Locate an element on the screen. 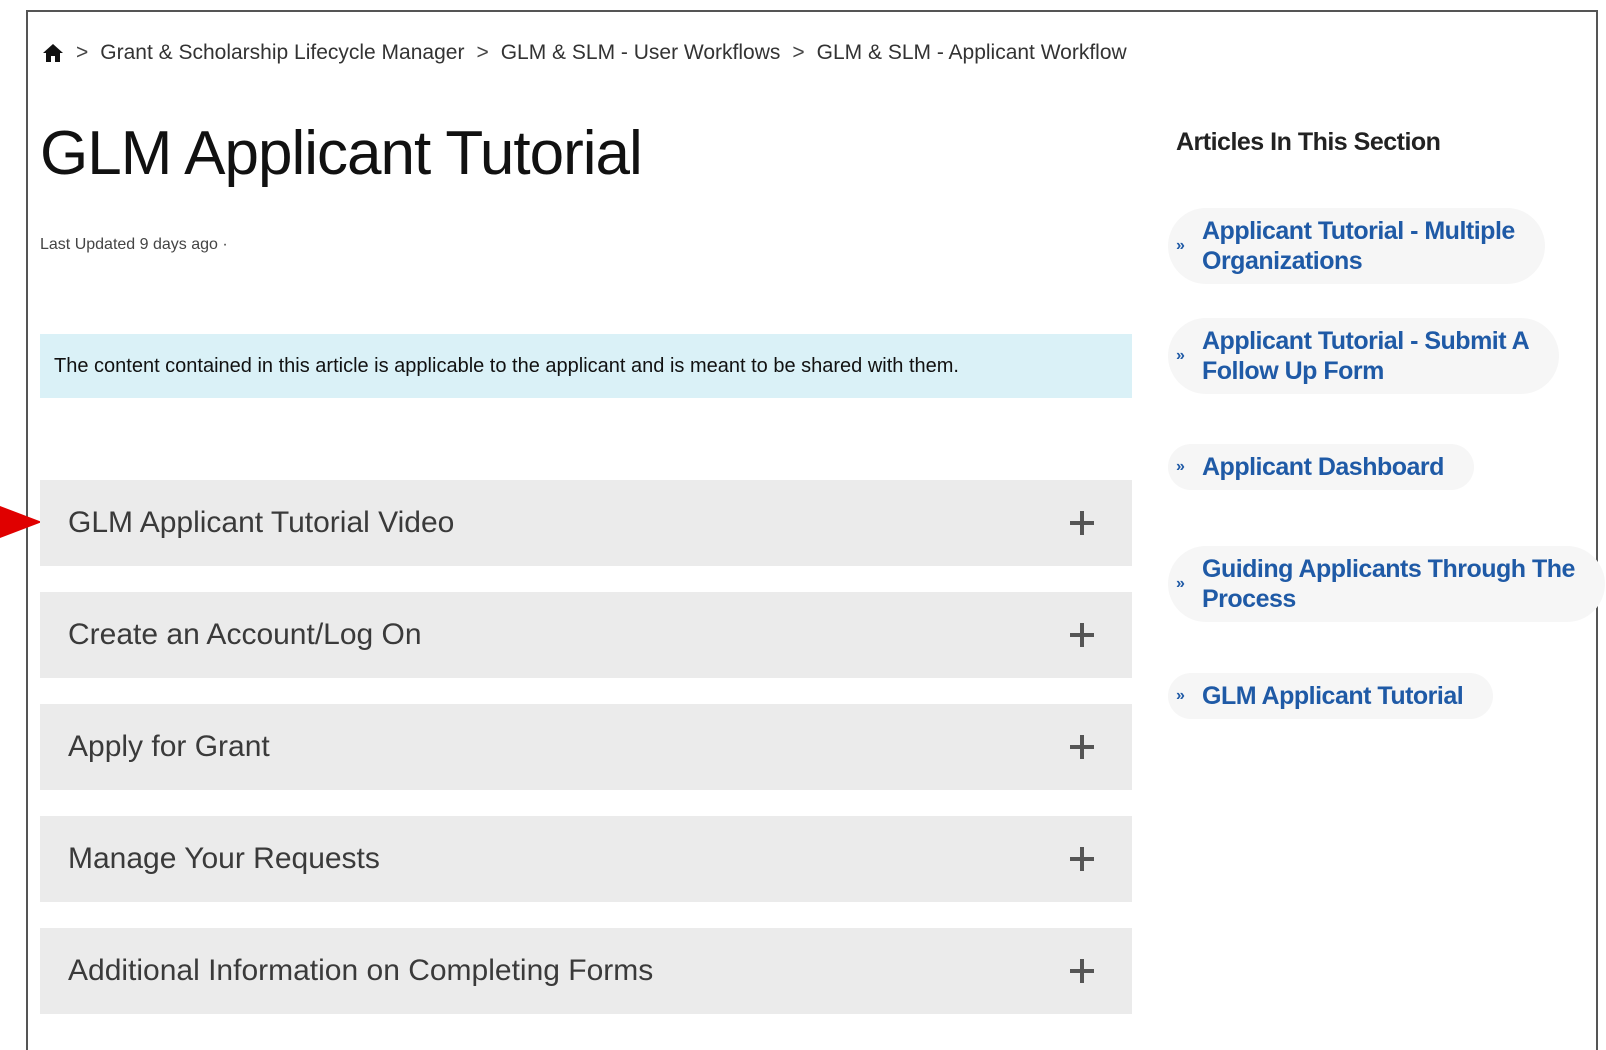 The width and height of the screenshot is (1606, 1050). sidebar-link: Guiding Applicants Through The Process is located at coordinates (1388, 584).